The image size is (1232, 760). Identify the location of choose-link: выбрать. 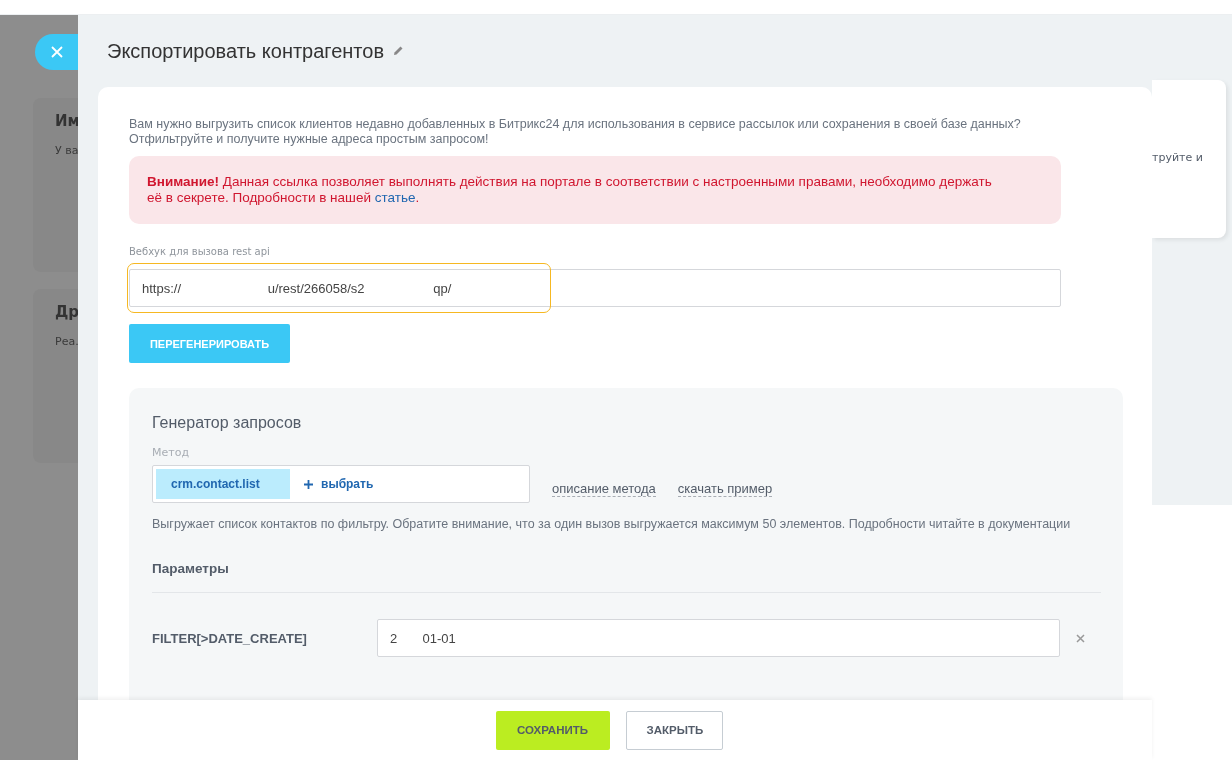
(339, 484).